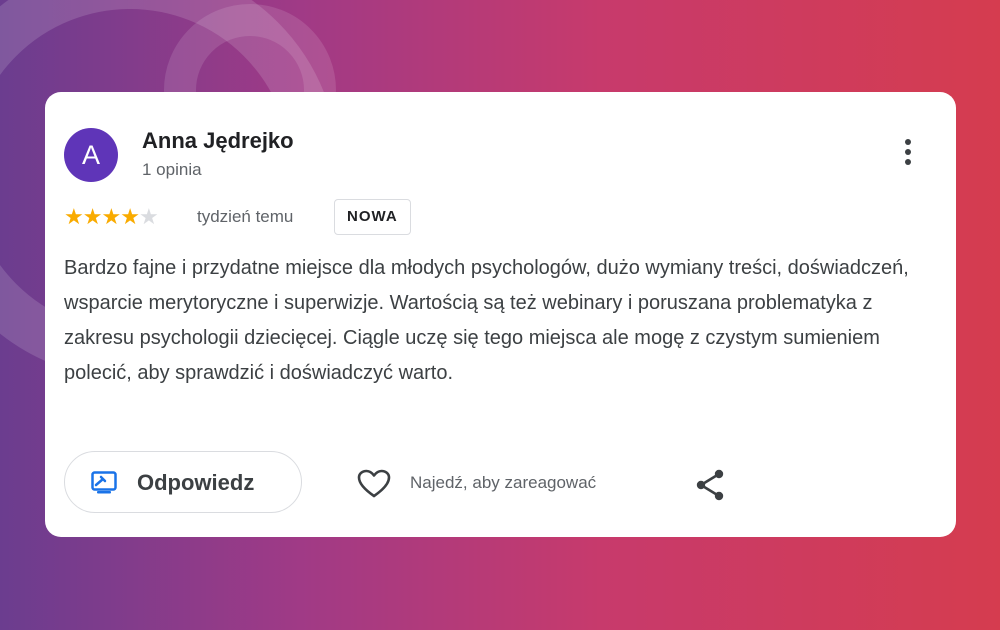  What do you see at coordinates (372, 217) in the screenshot?
I see `new-badge: NOWA` at bounding box center [372, 217].